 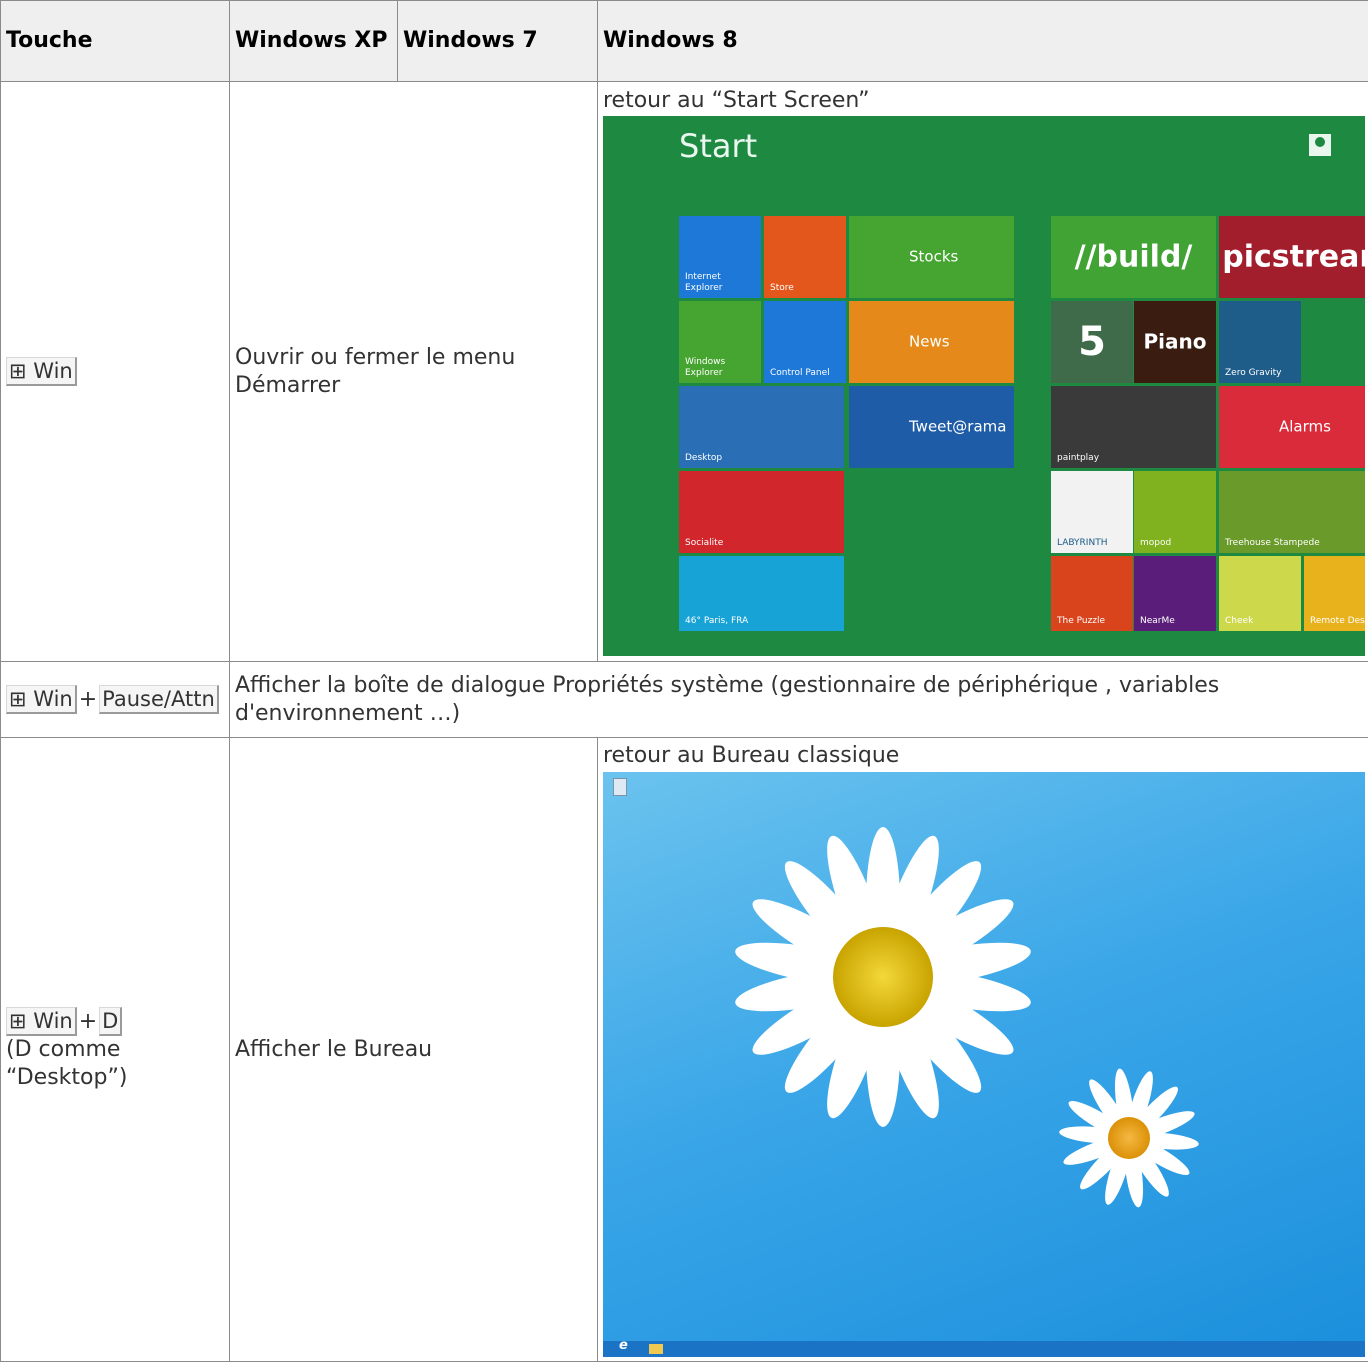 What do you see at coordinates (1253, 373) in the screenshot?
I see `tile-label: Zero Gravity` at bounding box center [1253, 373].